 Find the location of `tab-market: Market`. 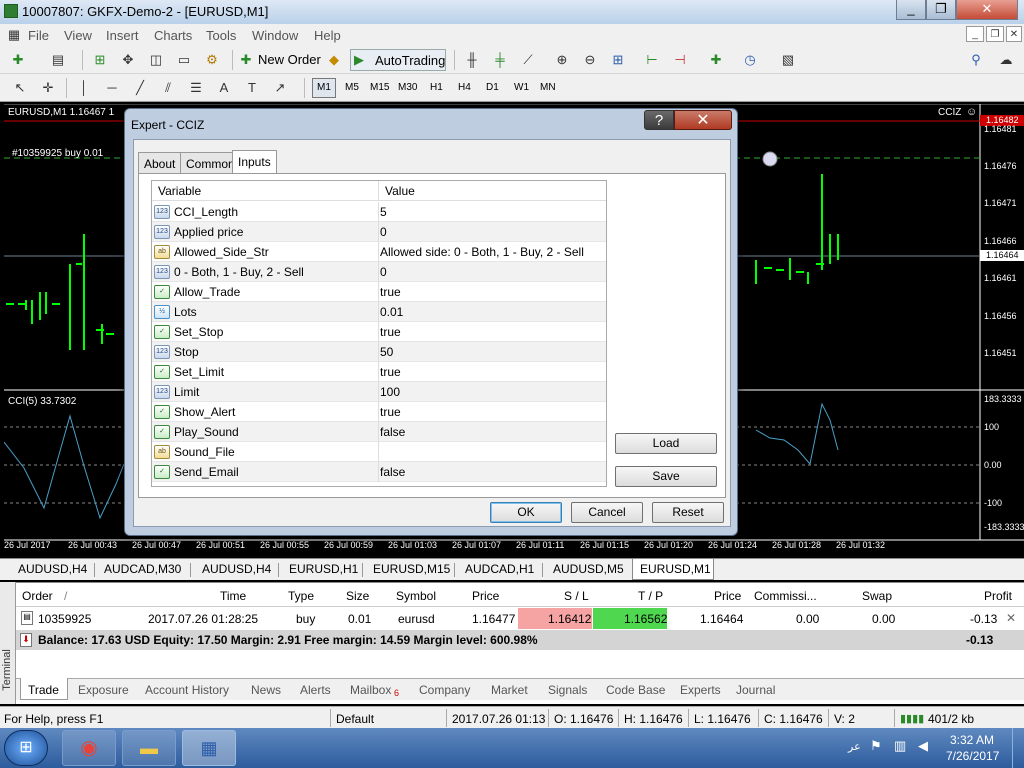

tab-market: Market is located at coordinates (509, 690).